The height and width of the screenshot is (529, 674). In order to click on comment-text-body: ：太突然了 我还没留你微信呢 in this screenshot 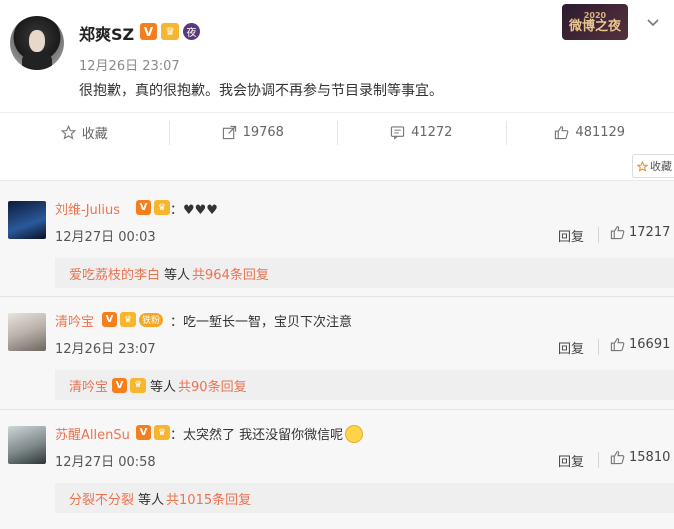, I will do `click(257, 435)`.